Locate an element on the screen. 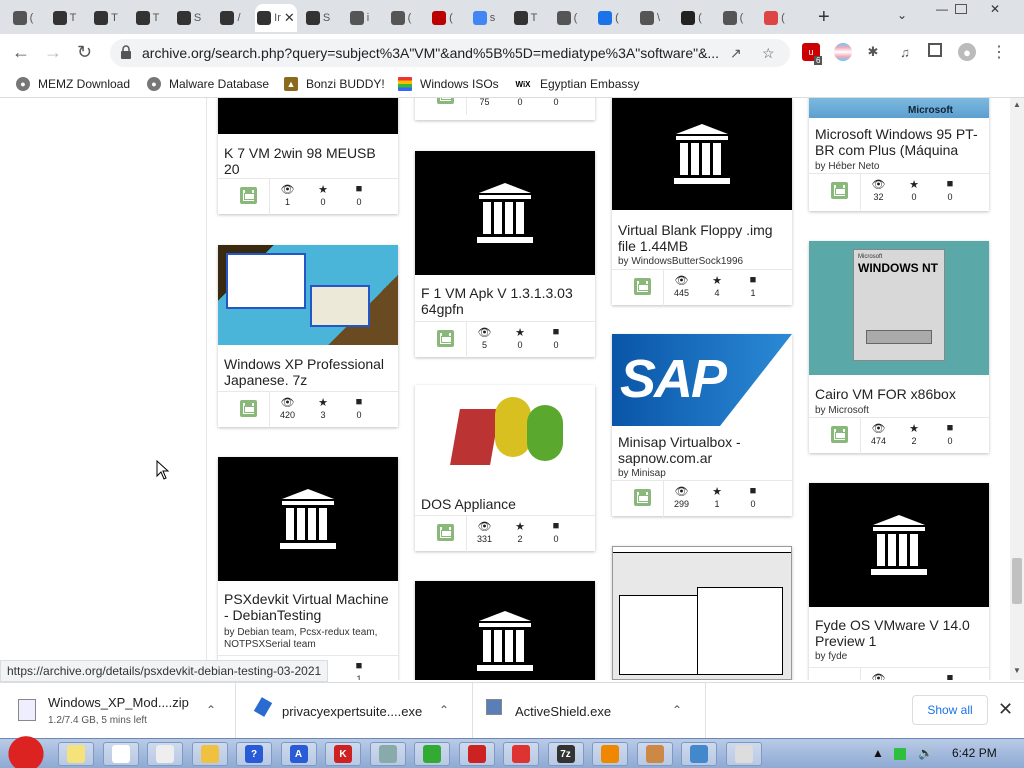 This screenshot has width=1024, height=768. network-icon is located at coordinates (900, 754).